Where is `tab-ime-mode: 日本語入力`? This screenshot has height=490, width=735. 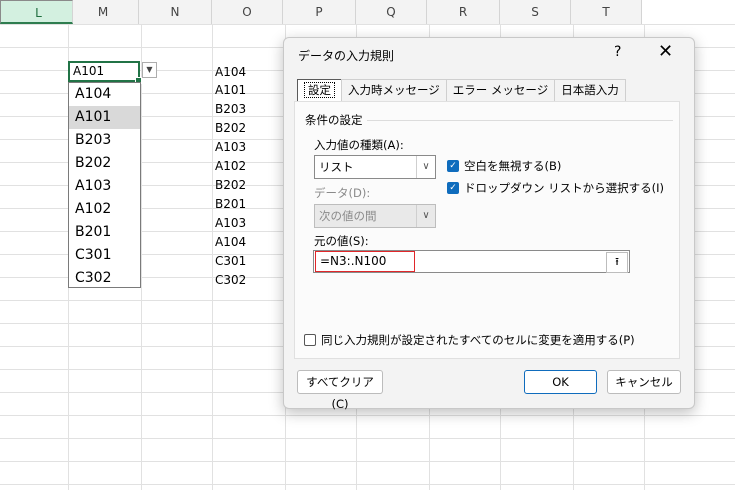
tab-ime-mode: 日本語入力 is located at coordinates (590, 90).